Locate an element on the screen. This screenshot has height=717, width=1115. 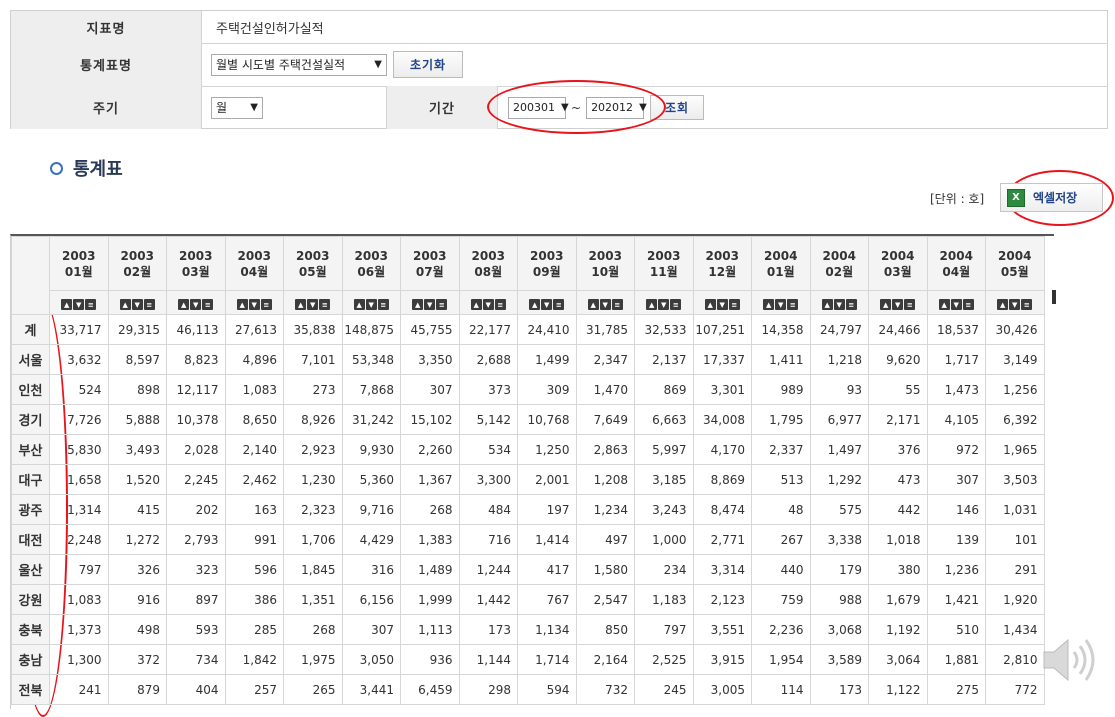
value-cell: 35,838 is located at coordinates (313, 329).